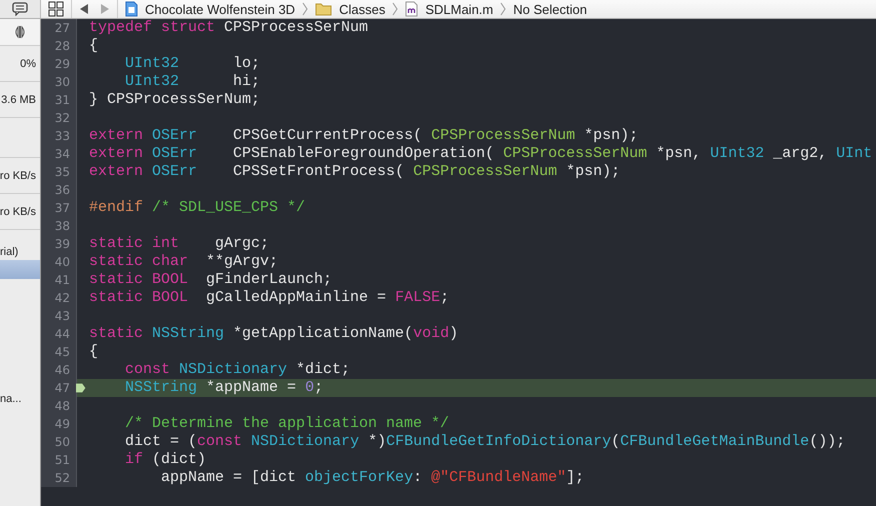 The image size is (876, 506). Describe the element at coordinates (62, 316) in the screenshot. I see `line-number: 43` at that location.